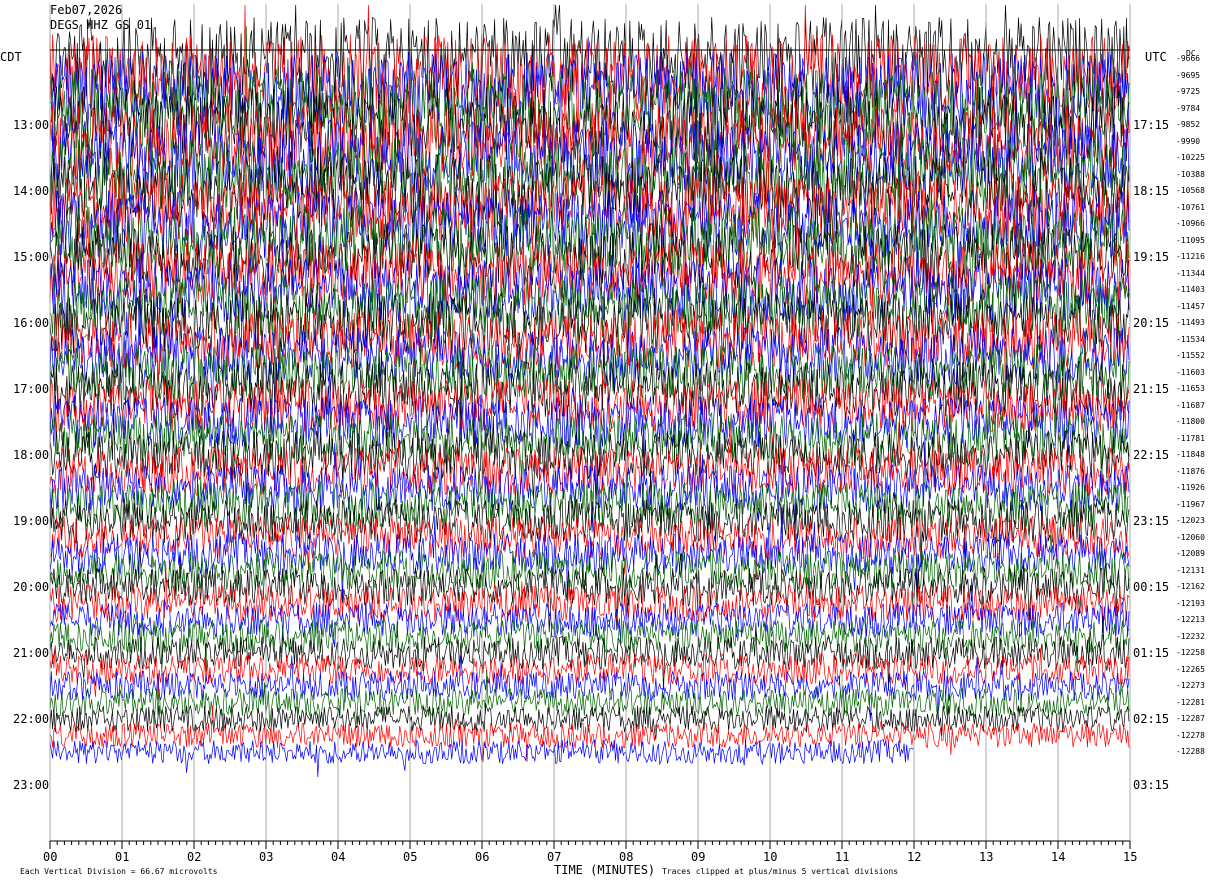 This screenshot has width=1210, height=886. What do you see at coordinates (101, 25) in the screenshot?
I see `station-label: DEGS HHZ GS 01` at bounding box center [101, 25].